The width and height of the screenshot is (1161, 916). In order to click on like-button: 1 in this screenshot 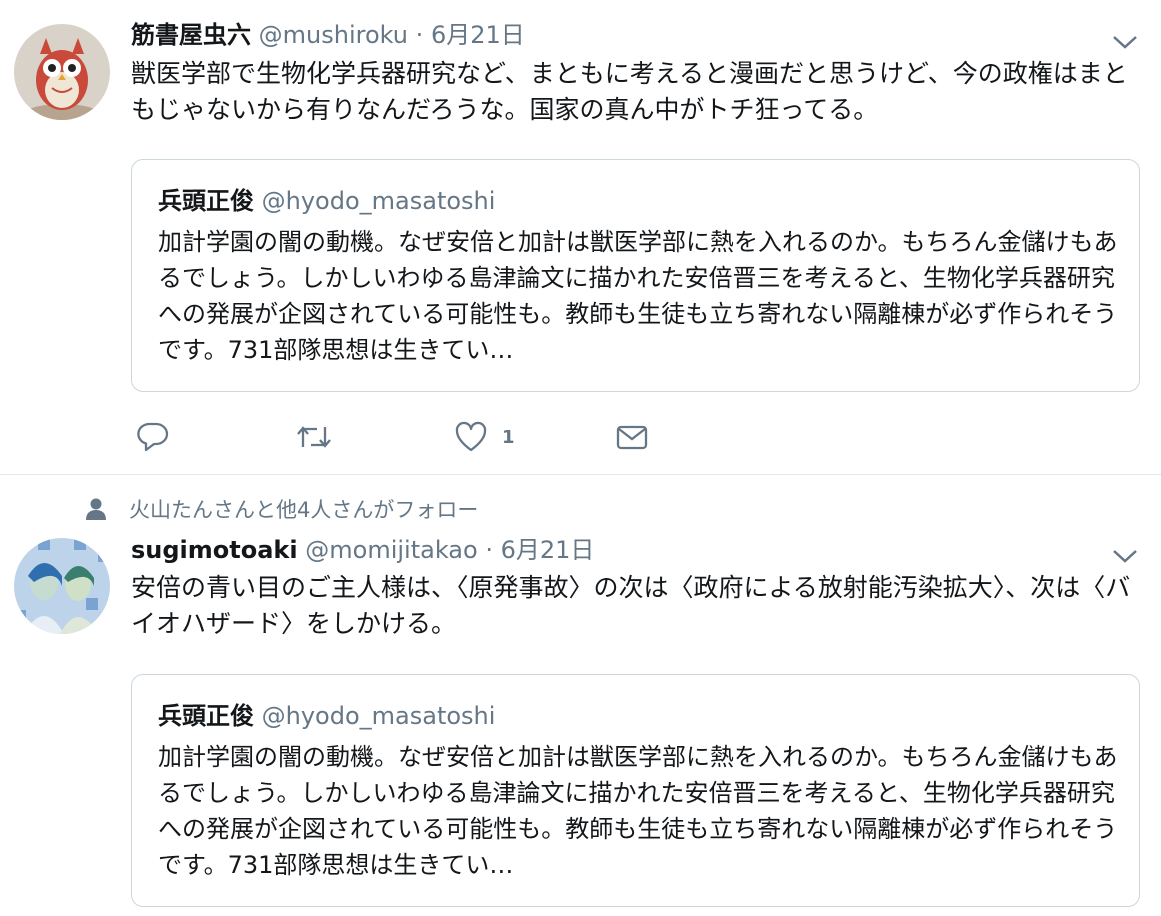, I will do `click(484, 437)`.